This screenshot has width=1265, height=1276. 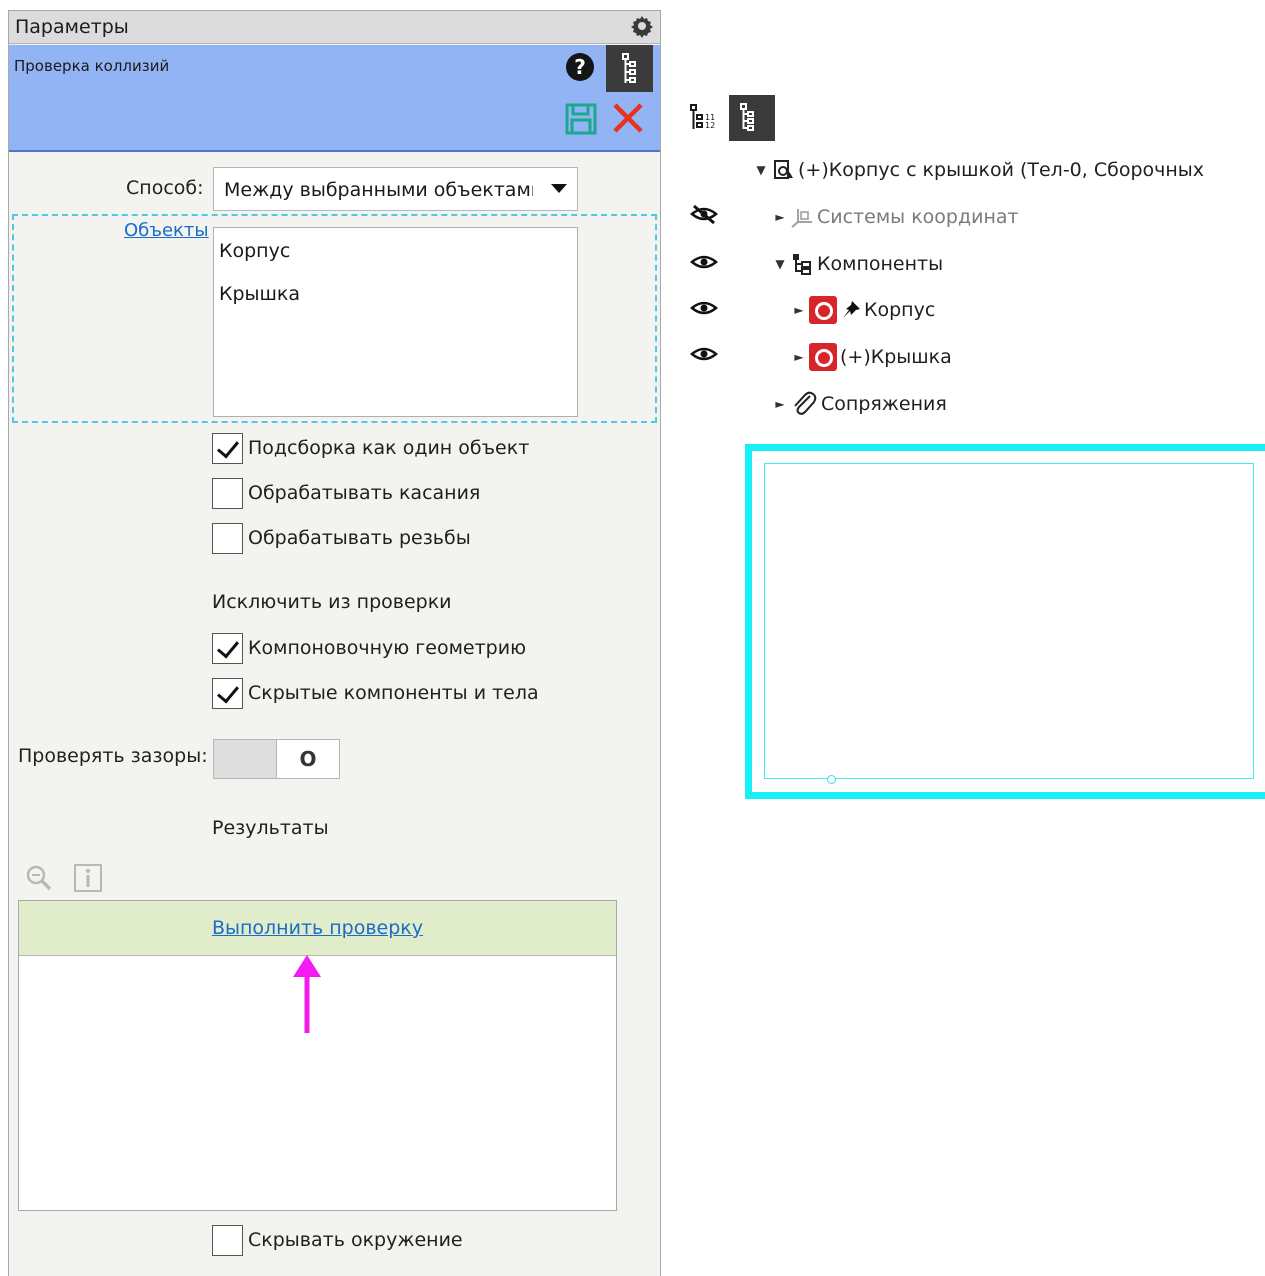 What do you see at coordinates (629, 68) in the screenshot?
I see `model-tree-toggle-icon` at bounding box center [629, 68].